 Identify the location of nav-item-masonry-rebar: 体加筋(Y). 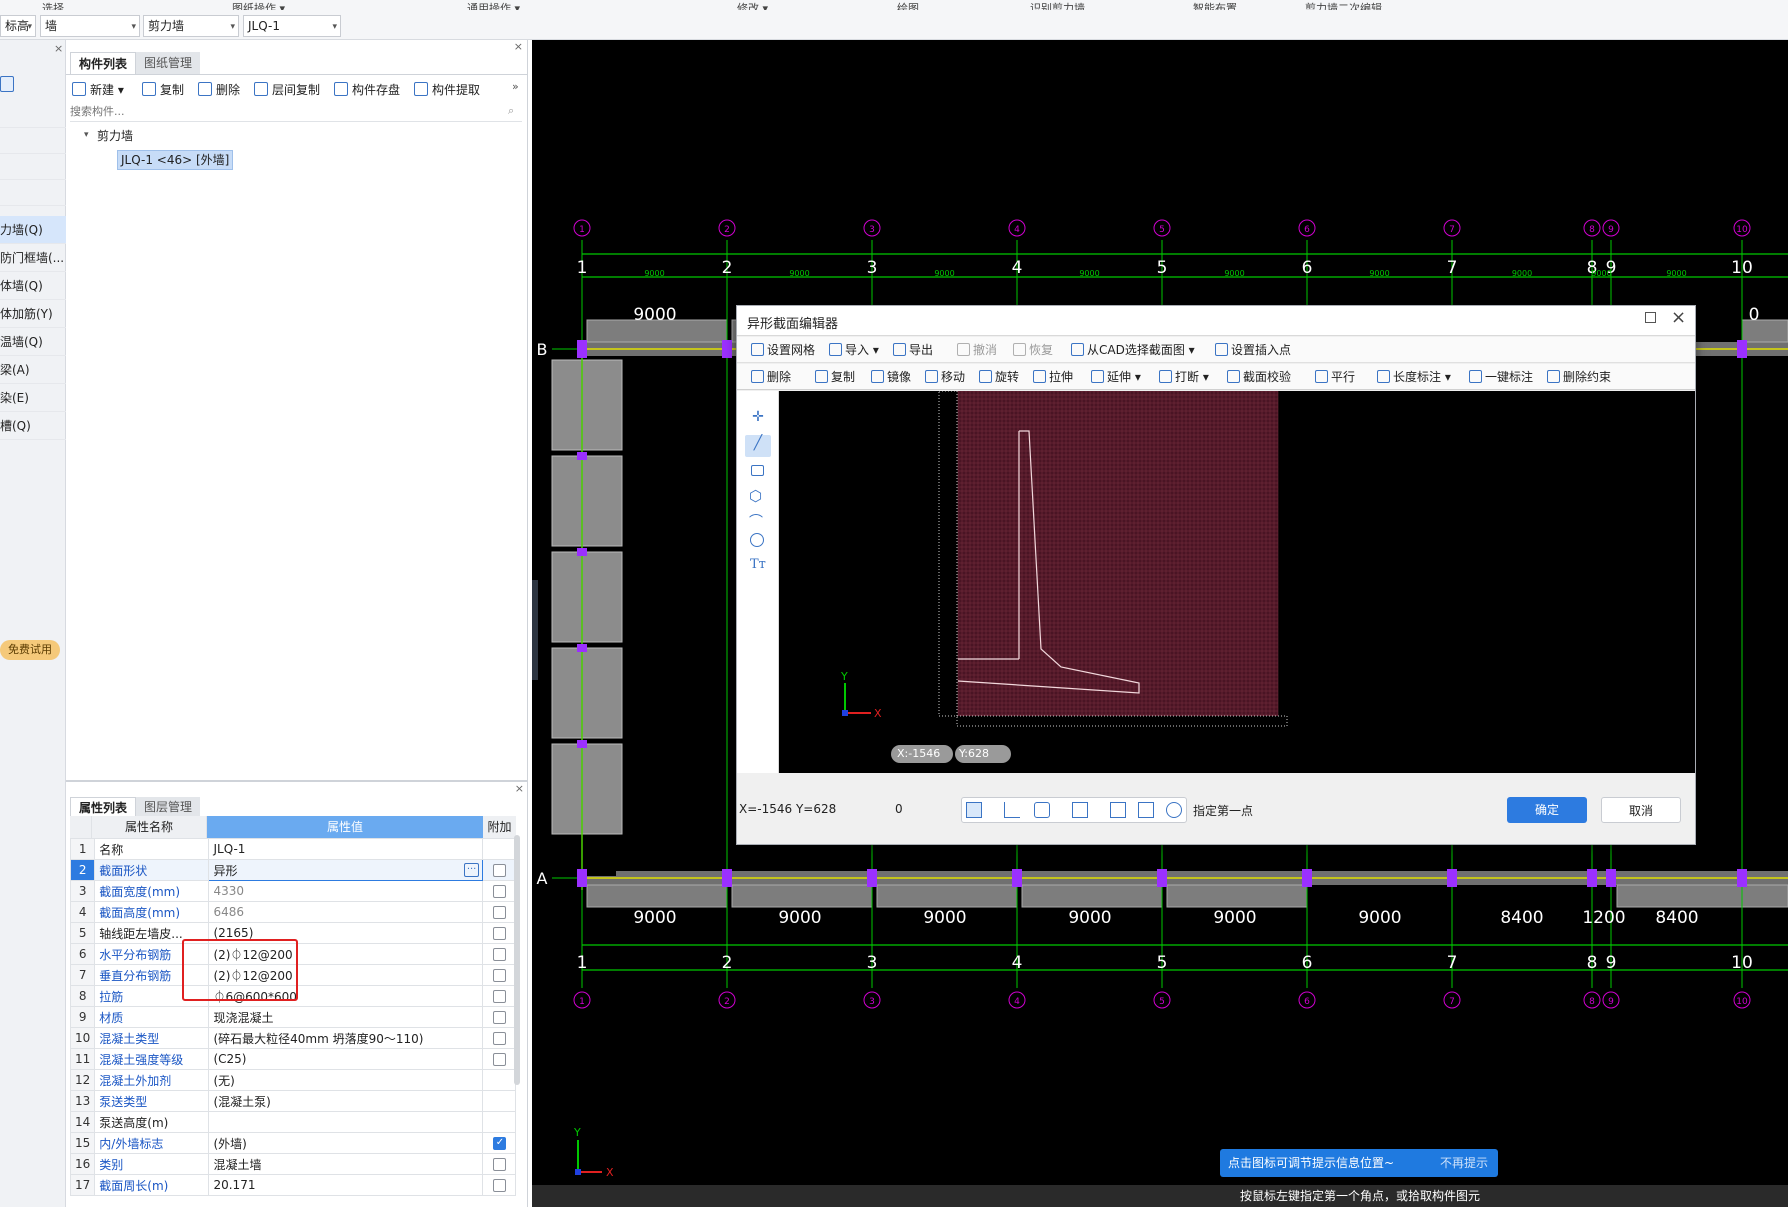
(33, 314).